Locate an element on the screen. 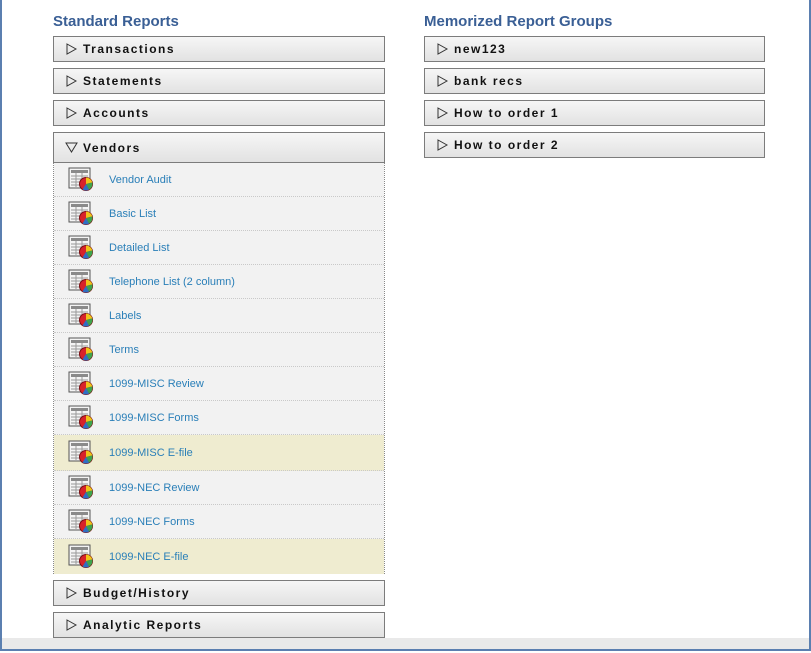 The image size is (811, 653). report-link: Basic List is located at coordinates (132, 214).